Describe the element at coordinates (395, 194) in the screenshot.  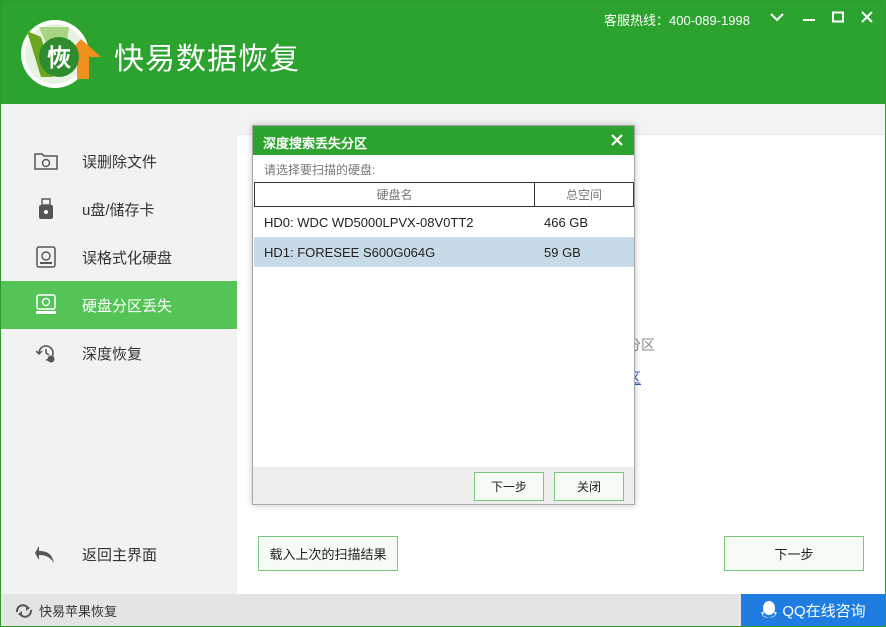
I see `column-header-disk-name: 硬盘名` at that location.